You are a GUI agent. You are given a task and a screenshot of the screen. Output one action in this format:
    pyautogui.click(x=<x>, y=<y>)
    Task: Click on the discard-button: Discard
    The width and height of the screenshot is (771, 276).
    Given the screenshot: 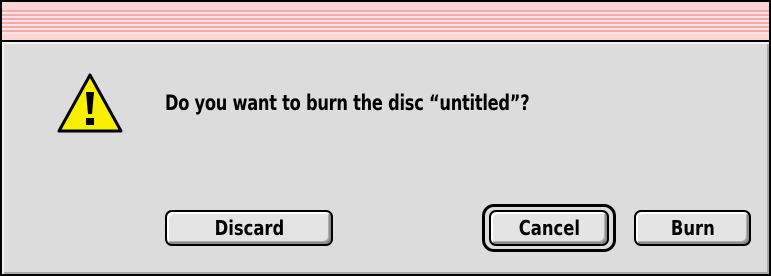 What is the action you would take?
    pyautogui.click(x=249, y=228)
    